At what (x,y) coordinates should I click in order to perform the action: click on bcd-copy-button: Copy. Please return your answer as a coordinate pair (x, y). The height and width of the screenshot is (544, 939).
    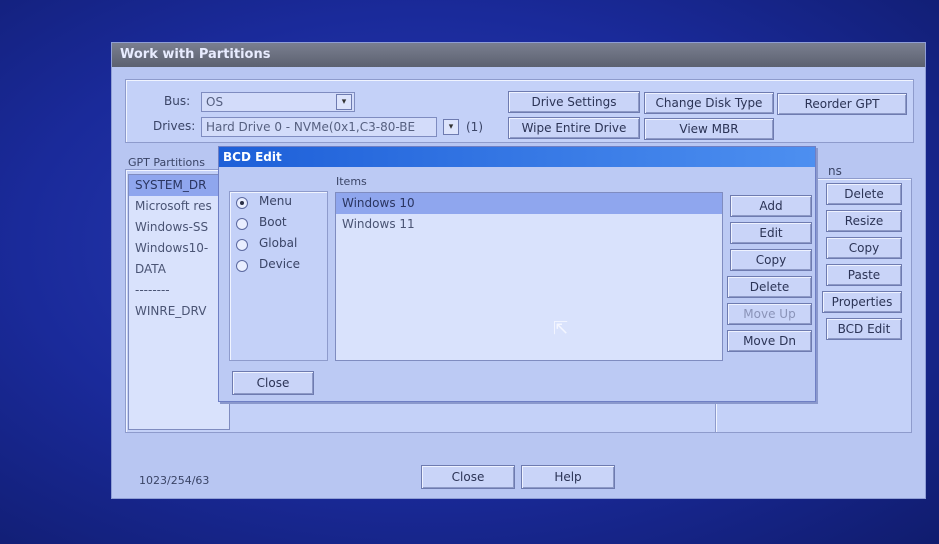
    Looking at the image, I should click on (771, 260).